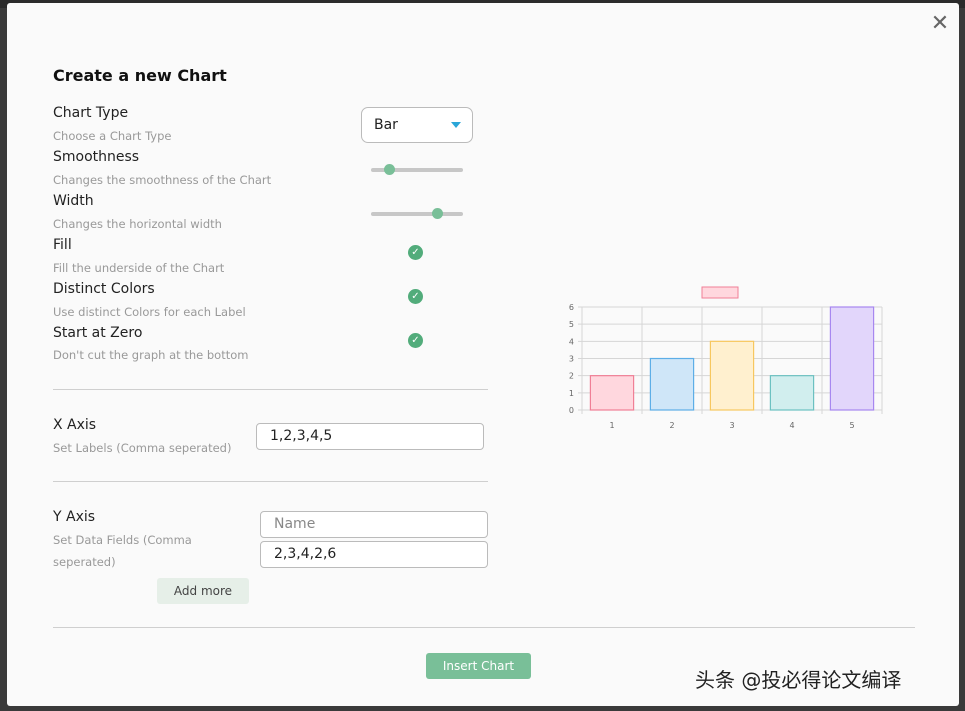  I want to click on smoothness-slider, so click(417, 169).